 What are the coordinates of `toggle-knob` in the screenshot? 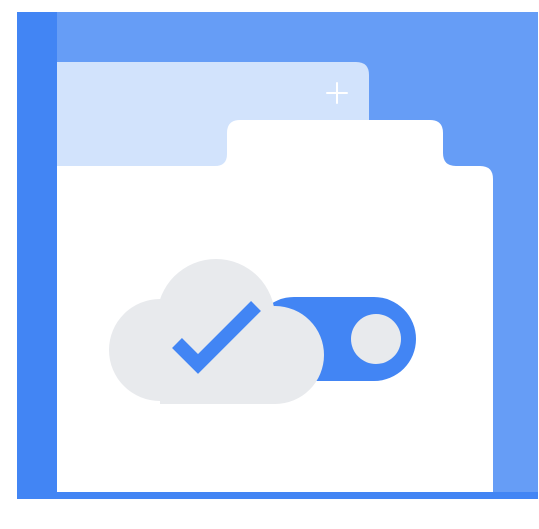 It's located at (376, 339).